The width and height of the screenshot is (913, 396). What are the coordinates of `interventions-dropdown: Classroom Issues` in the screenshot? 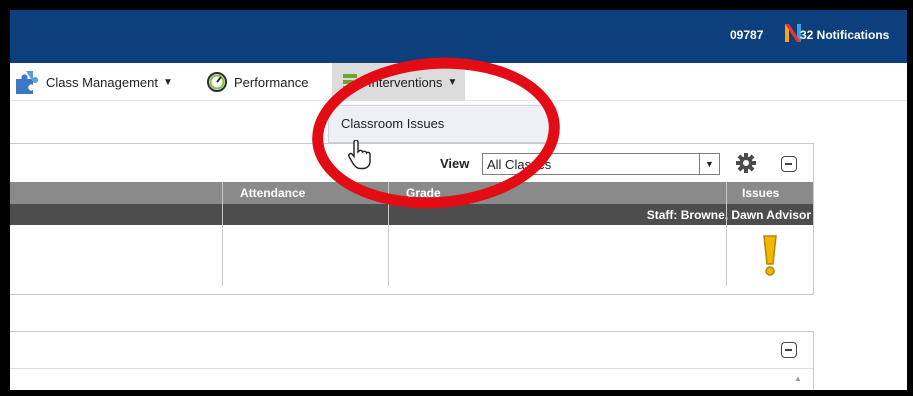 It's located at (441, 124).